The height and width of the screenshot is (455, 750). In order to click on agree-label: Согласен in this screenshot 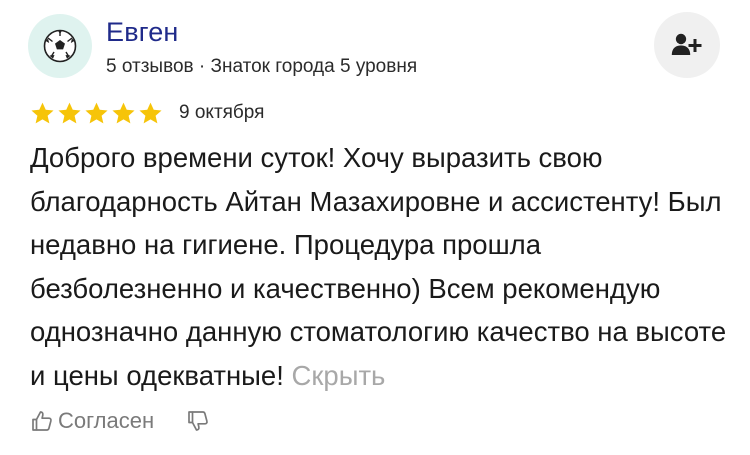, I will do `click(106, 420)`.